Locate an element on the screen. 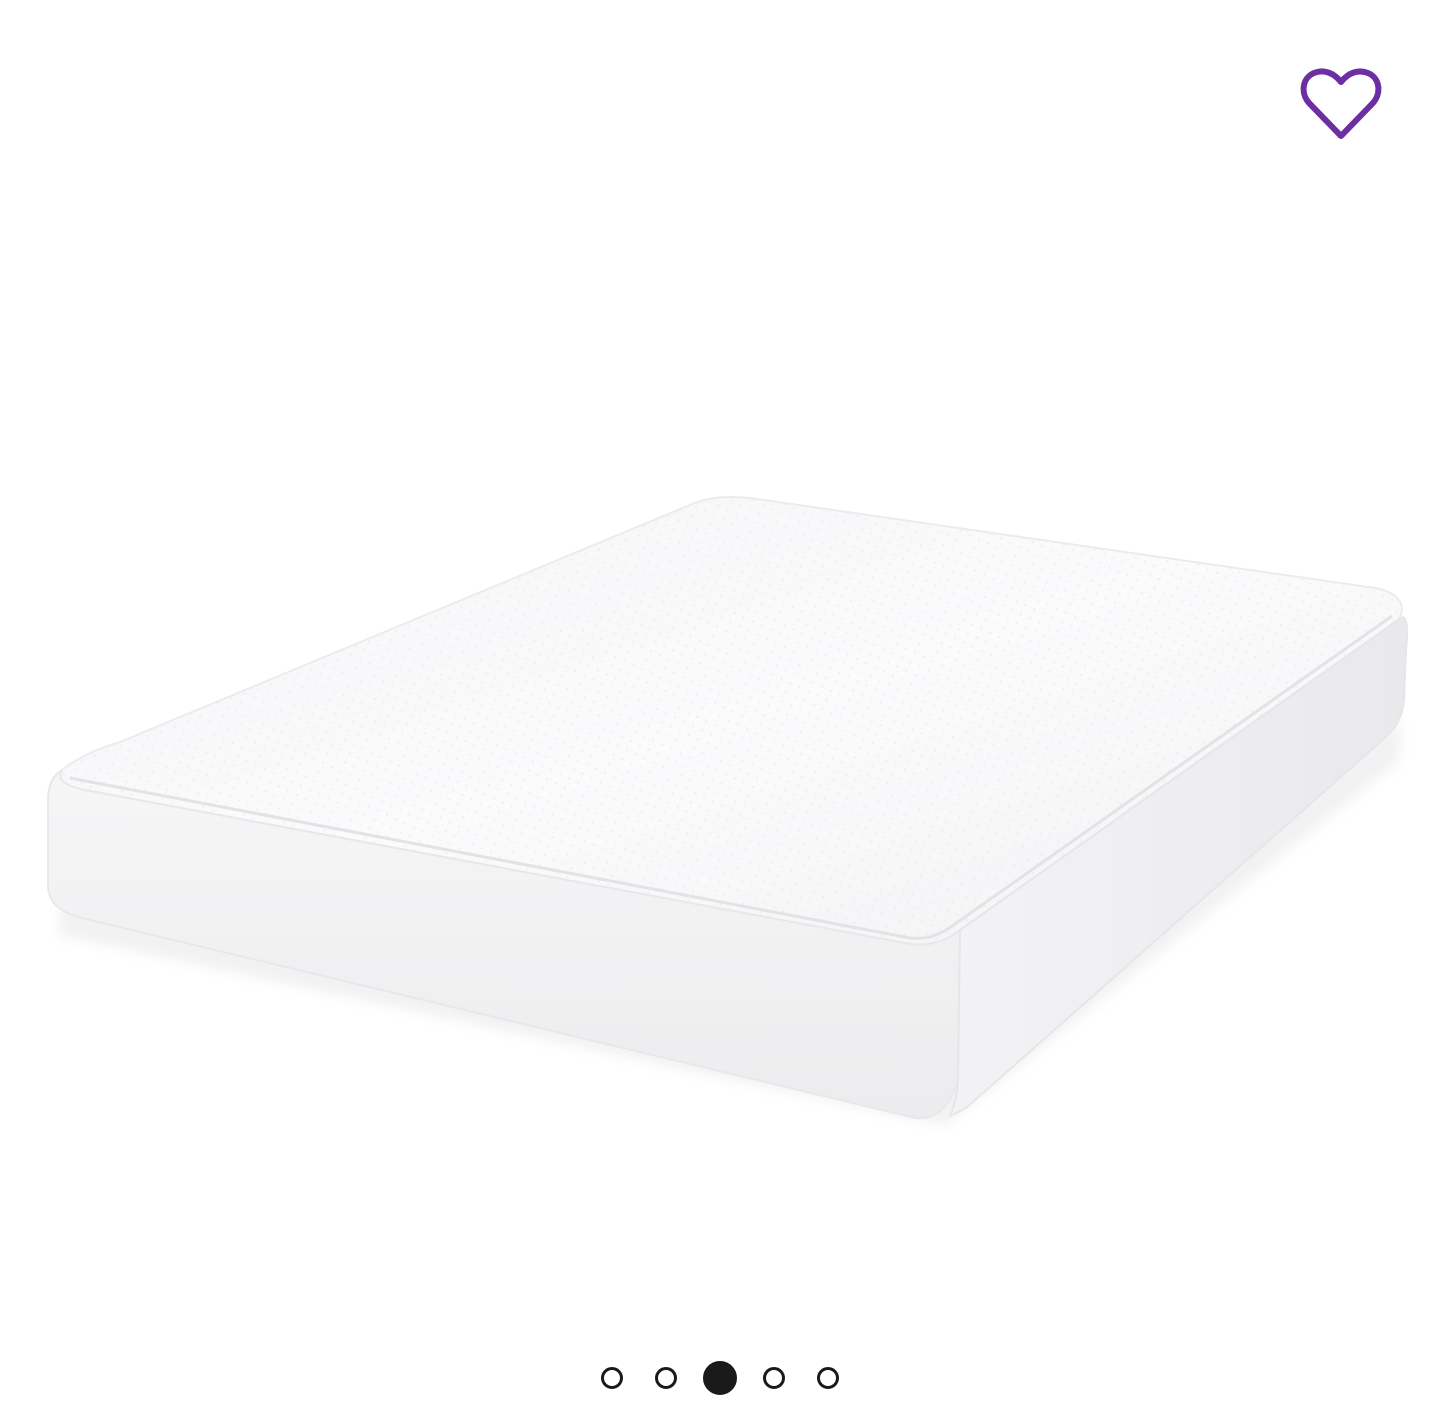 The image size is (1440, 1408). carousel-pagination is located at coordinates (720, 1378).